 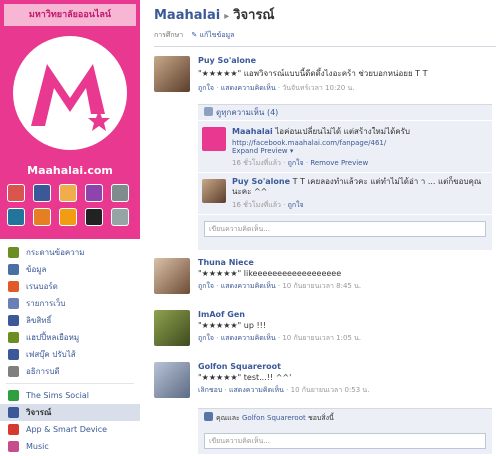 What do you see at coordinates (70, 337) in the screenshot?
I see `sidebar-item: แฮปปี้หลเยือหมู` at bounding box center [70, 337].